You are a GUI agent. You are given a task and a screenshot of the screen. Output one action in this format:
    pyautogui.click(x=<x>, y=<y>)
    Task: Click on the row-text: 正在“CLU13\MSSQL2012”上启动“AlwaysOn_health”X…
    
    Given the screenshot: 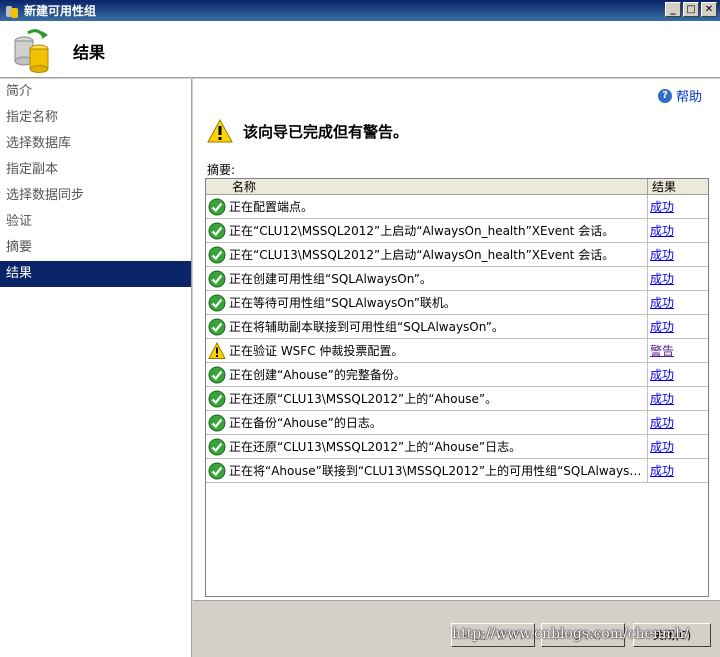 What is the action you would take?
    pyautogui.click(x=422, y=255)
    